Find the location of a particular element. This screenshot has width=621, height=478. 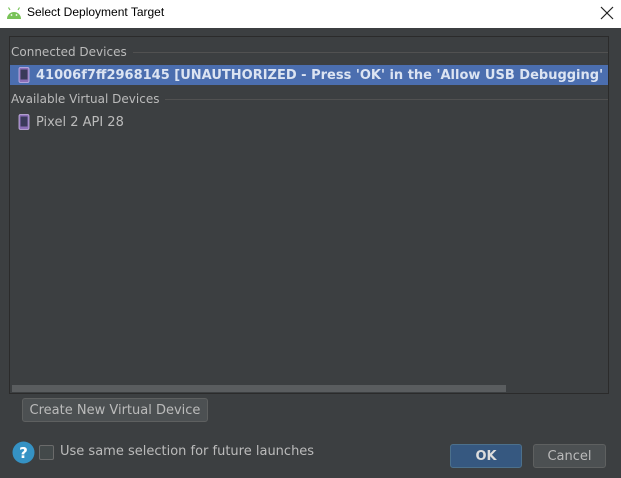

close-icon is located at coordinates (607, 13).